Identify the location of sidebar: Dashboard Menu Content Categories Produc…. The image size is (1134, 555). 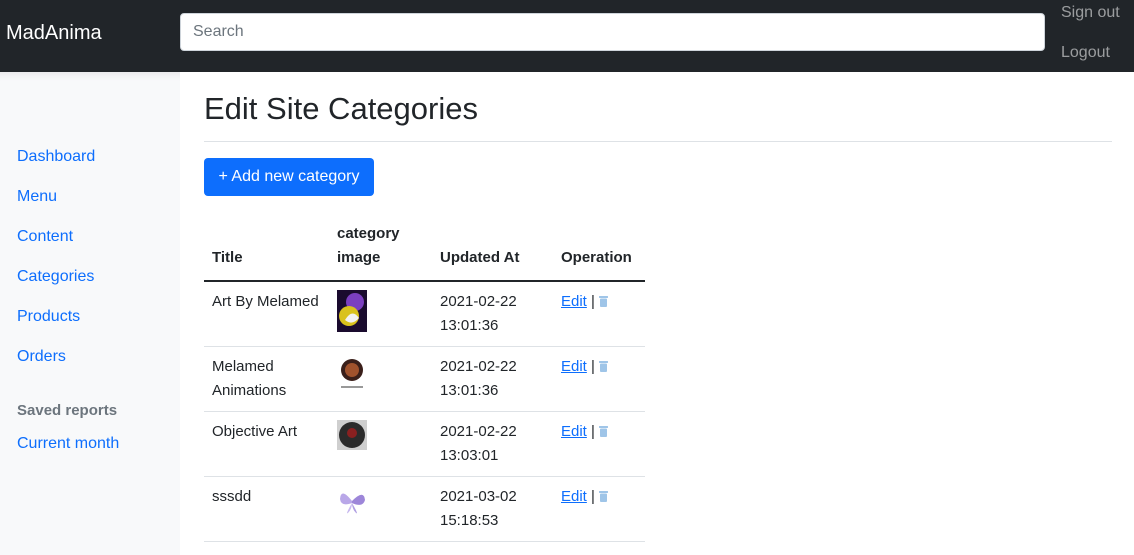
(90, 313).